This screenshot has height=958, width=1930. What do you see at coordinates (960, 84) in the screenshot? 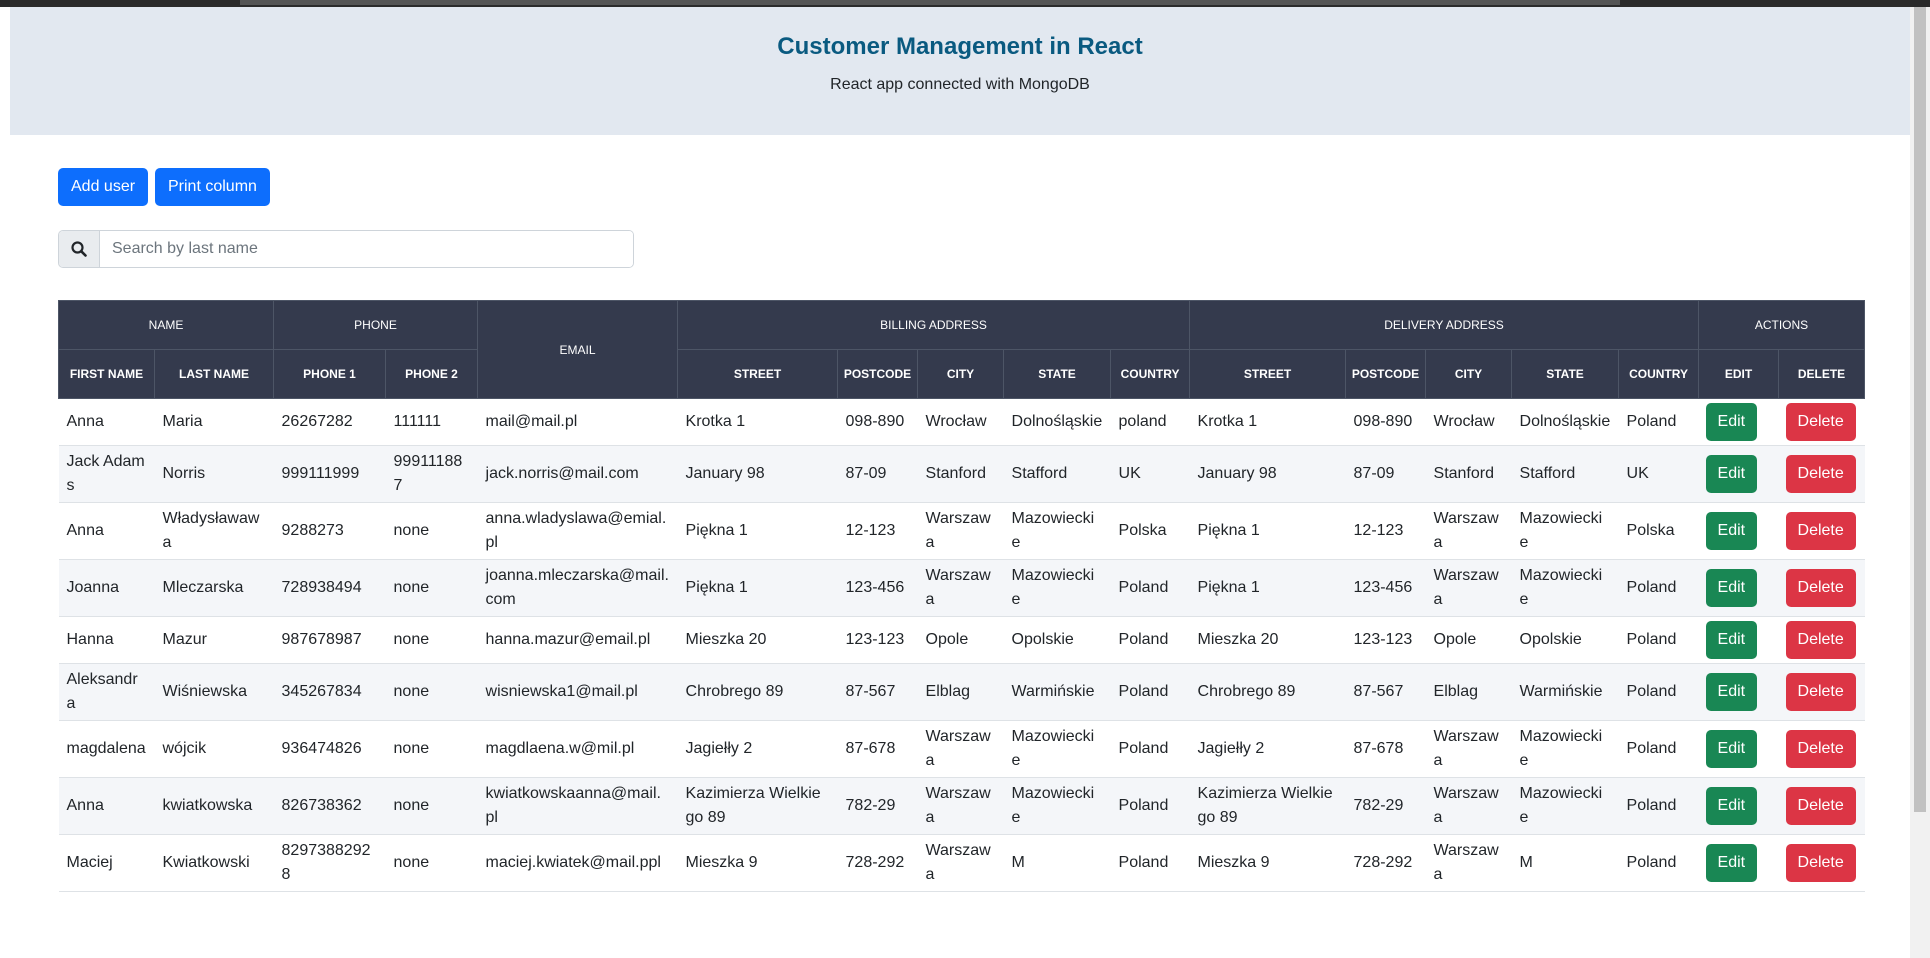
I see `page-subtitle: React app connected with MongoDB` at bounding box center [960, 84].